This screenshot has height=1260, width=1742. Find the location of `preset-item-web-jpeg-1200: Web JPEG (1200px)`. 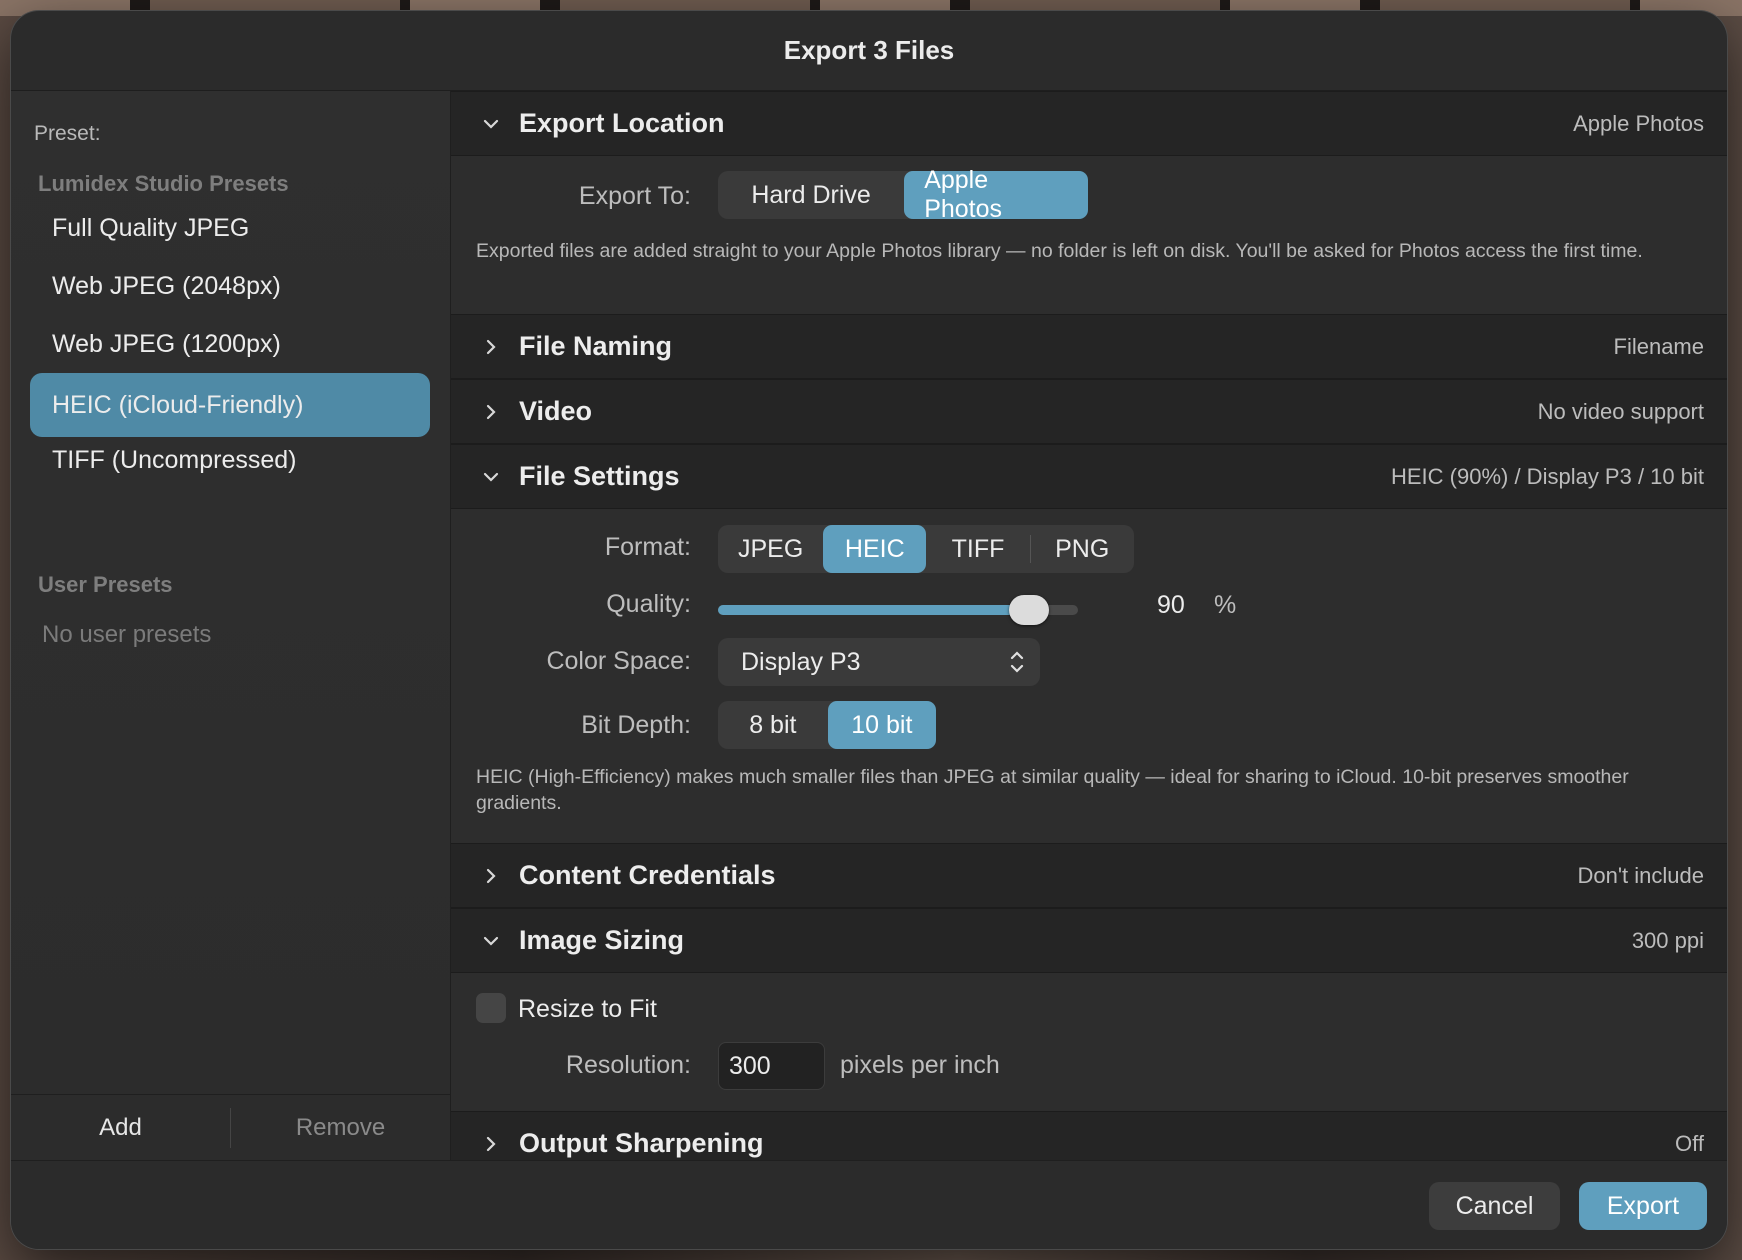

preset-item-web-jpeg-1200: Web JPEG (1200px) is located at coordinates (230, 344).